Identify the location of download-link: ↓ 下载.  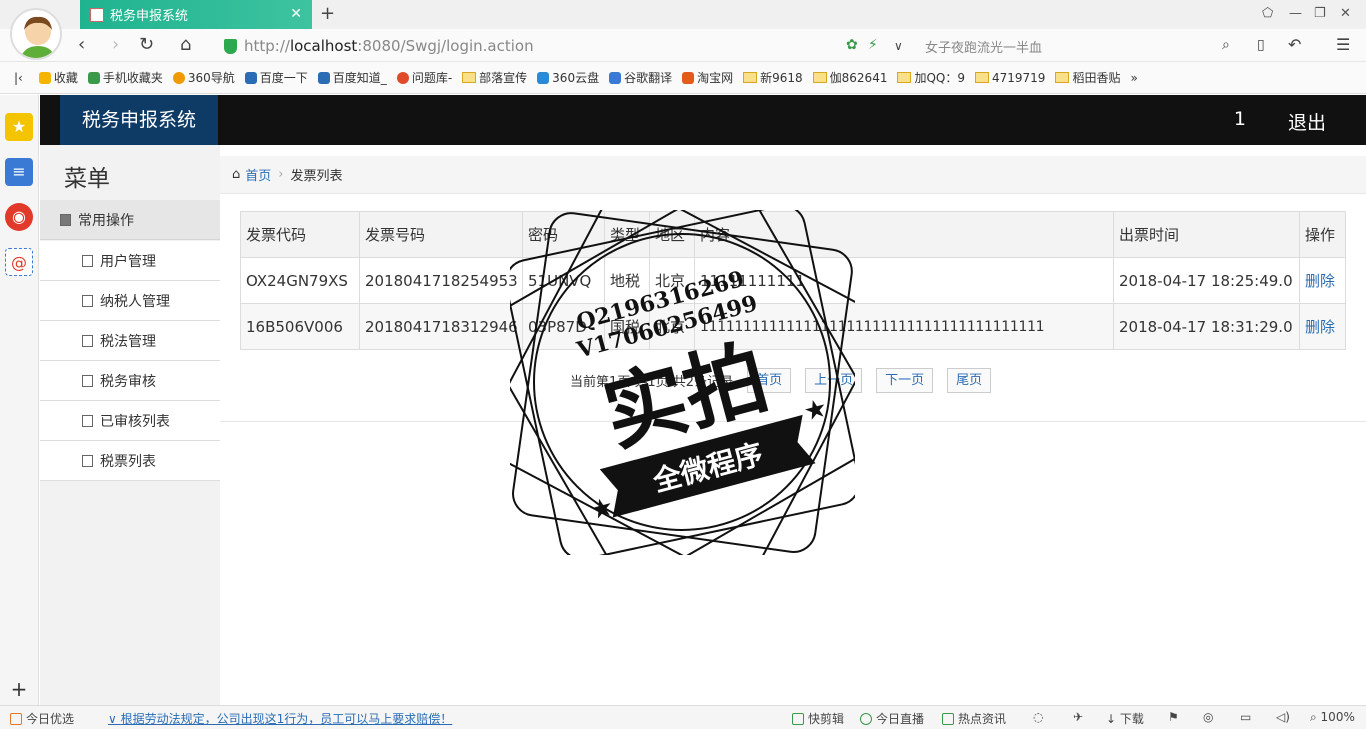
(1125, 718).